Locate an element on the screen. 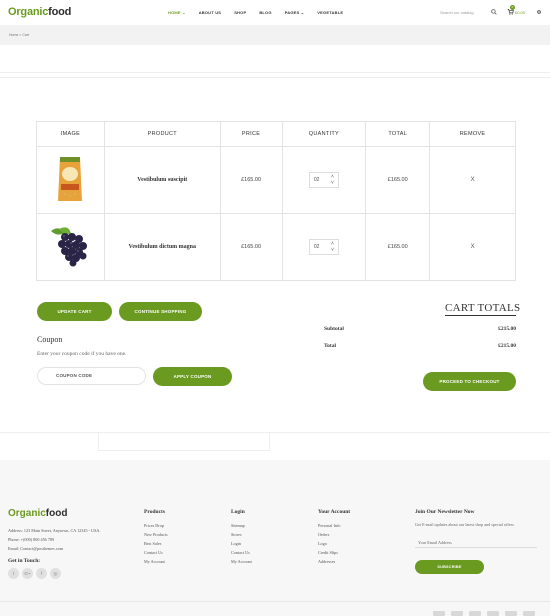 The height and width of the screenshot is (616, 550). apply-coupon-button: APPLY COUPON is located at coordinates (192, 376).